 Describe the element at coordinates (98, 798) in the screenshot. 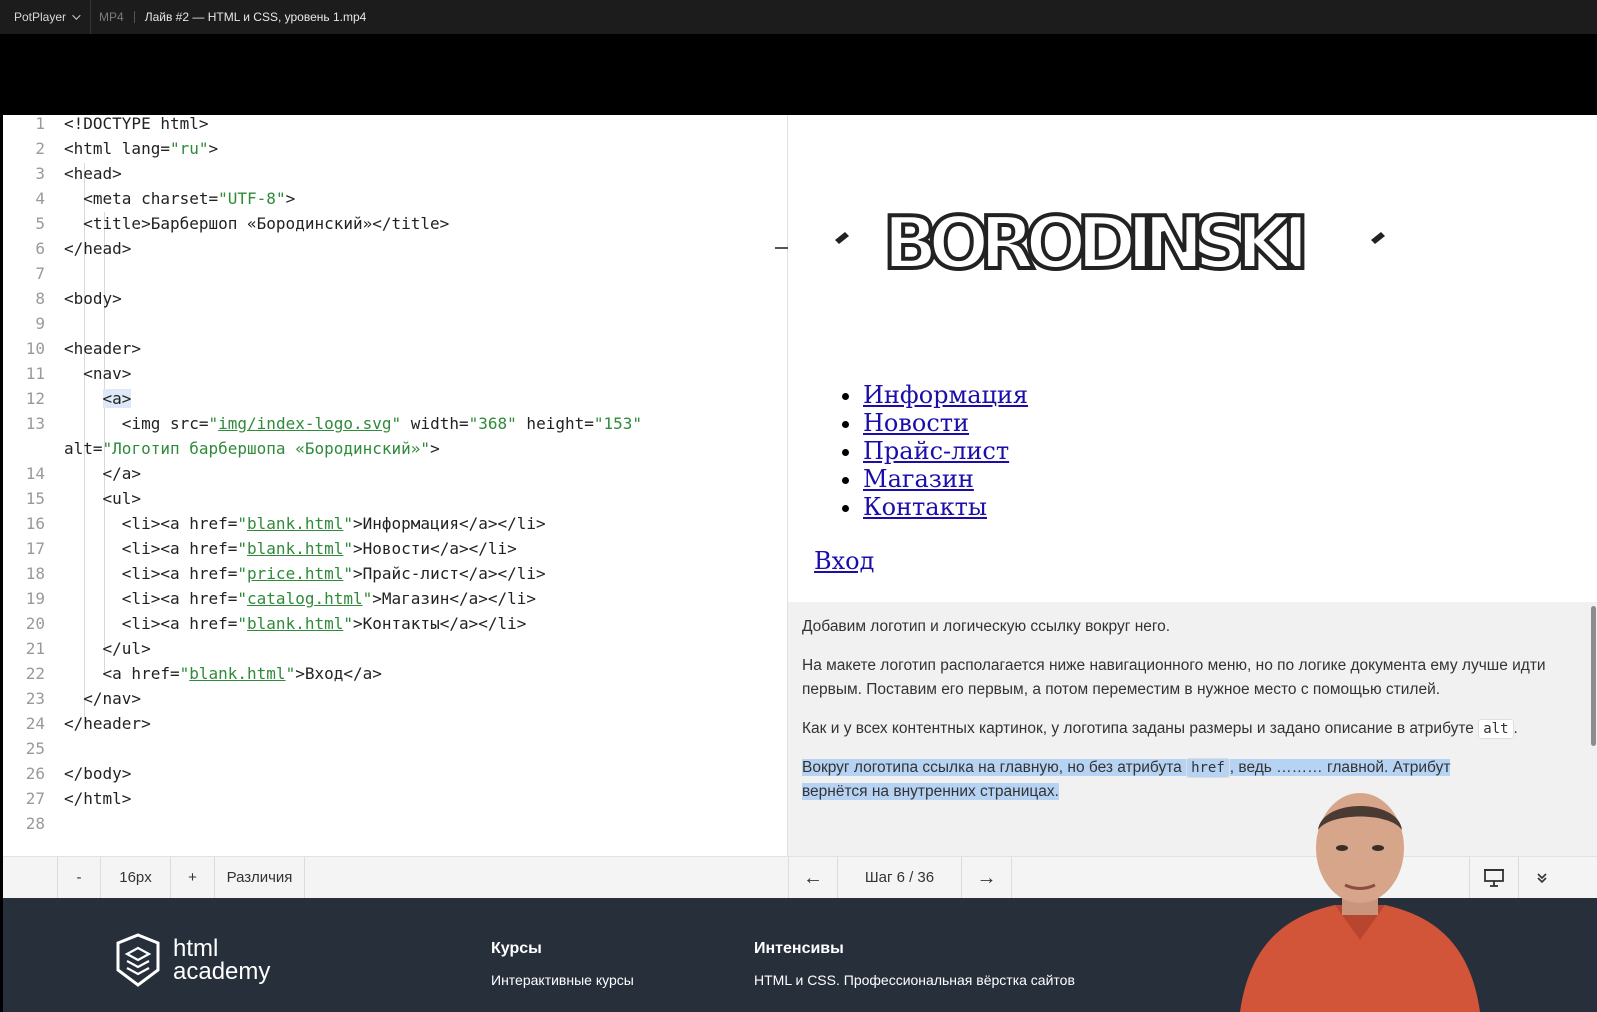

I see `code-text: </html>` at that location.